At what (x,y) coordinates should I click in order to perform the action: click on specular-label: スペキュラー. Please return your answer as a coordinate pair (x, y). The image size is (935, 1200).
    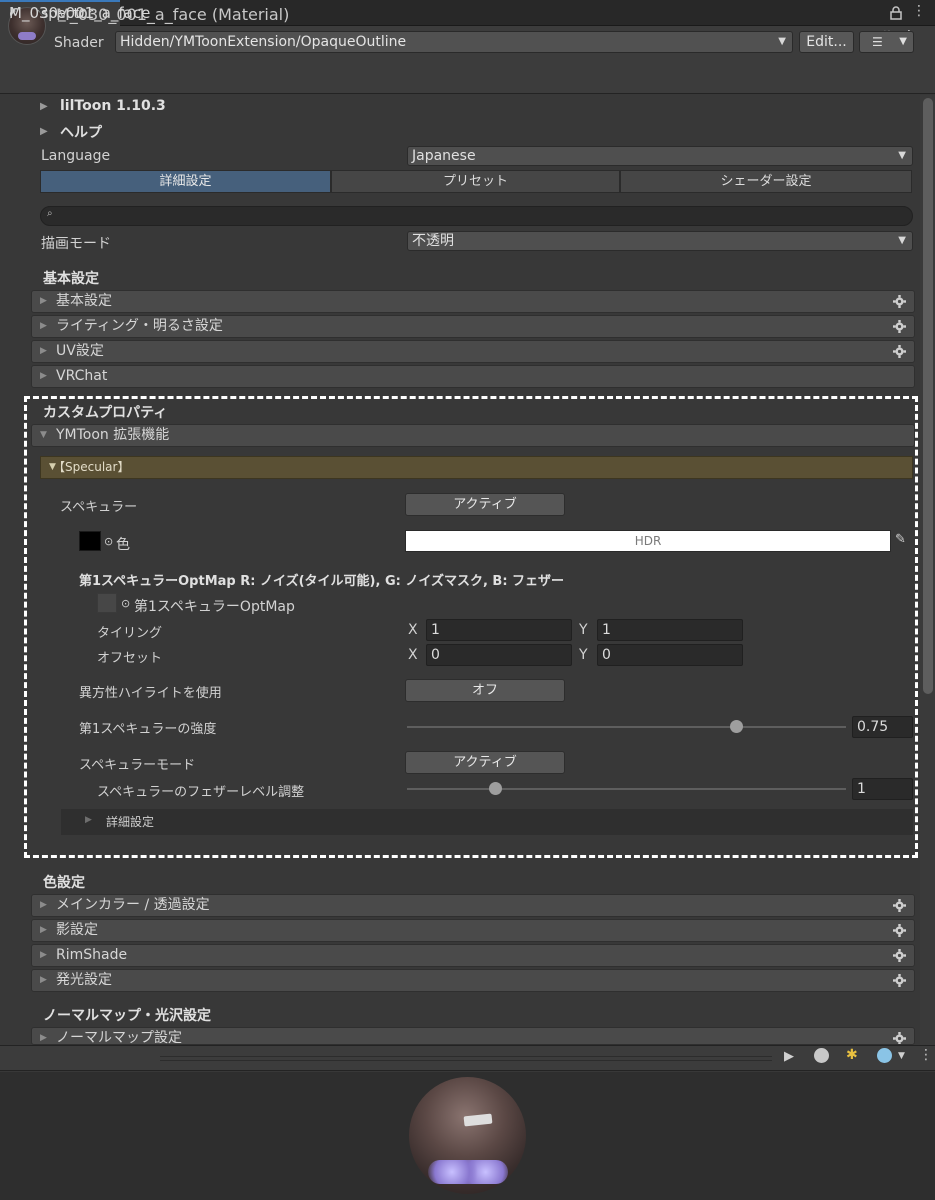
    Looking at the image, I should click on (99, 507).